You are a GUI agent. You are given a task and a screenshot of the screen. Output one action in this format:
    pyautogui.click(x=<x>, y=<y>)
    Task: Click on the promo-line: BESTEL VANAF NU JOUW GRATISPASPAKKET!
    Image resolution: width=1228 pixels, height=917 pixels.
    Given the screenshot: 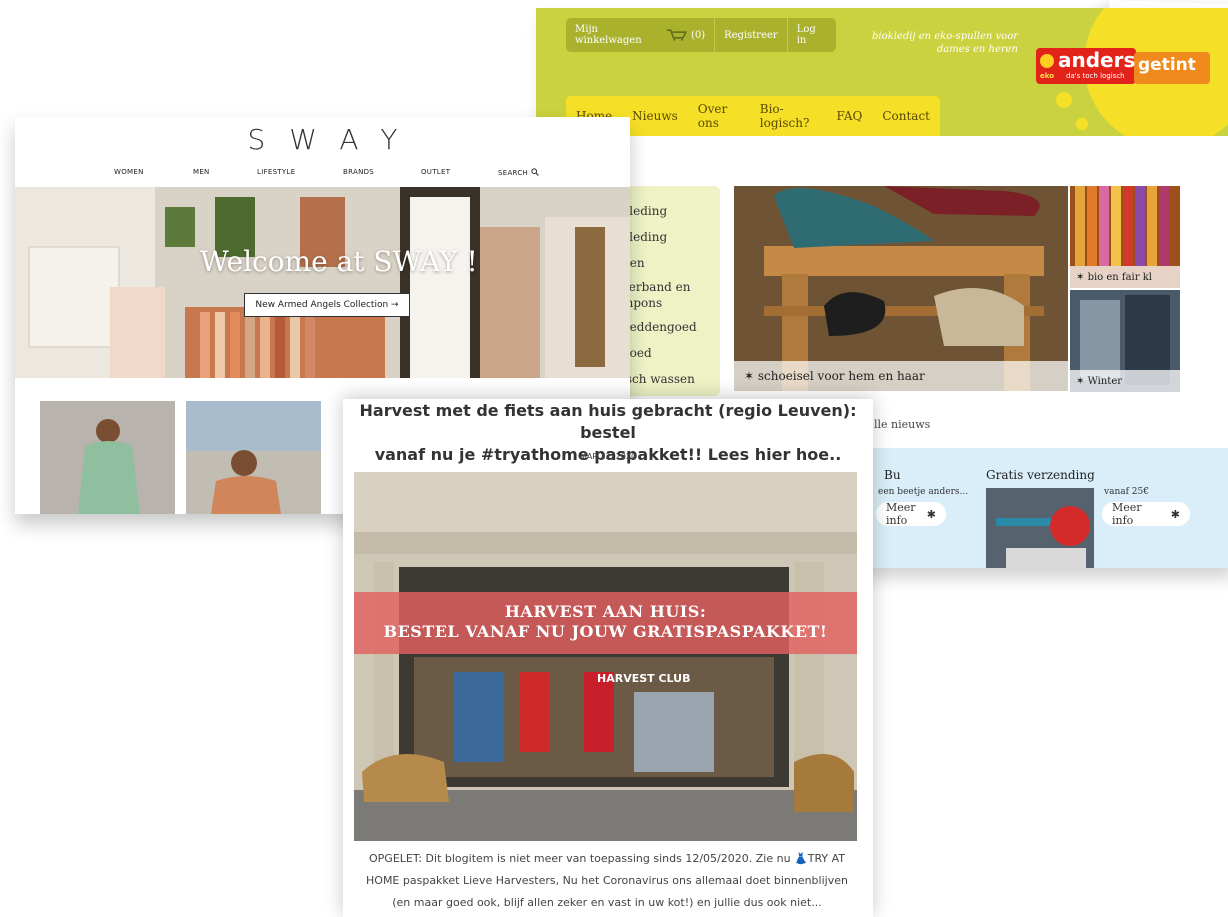 What is the action you would take?
    pyautogui.click(x=605, y=631)
    